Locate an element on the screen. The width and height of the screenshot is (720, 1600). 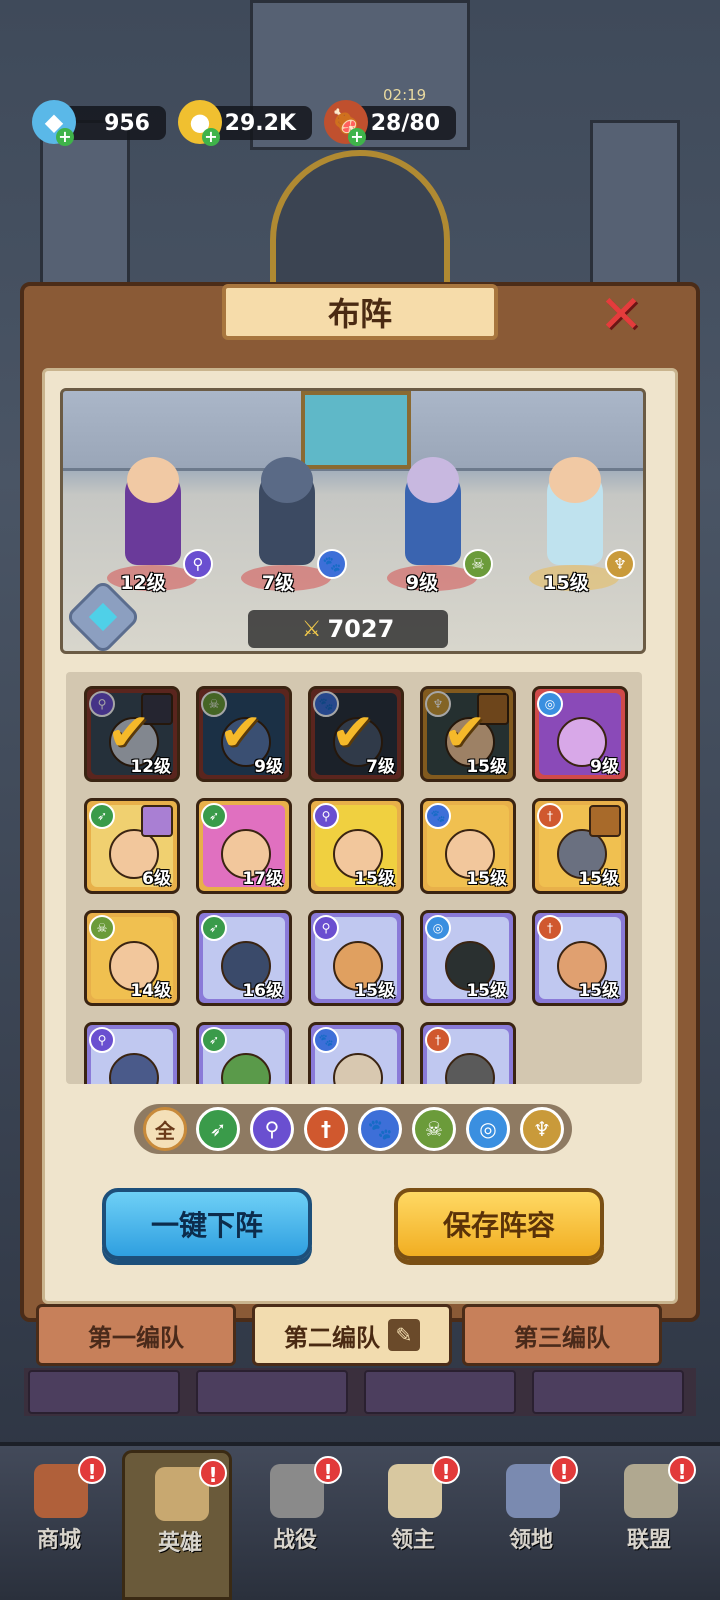
close-icon: ✕ is located at coordinates (621, 315).